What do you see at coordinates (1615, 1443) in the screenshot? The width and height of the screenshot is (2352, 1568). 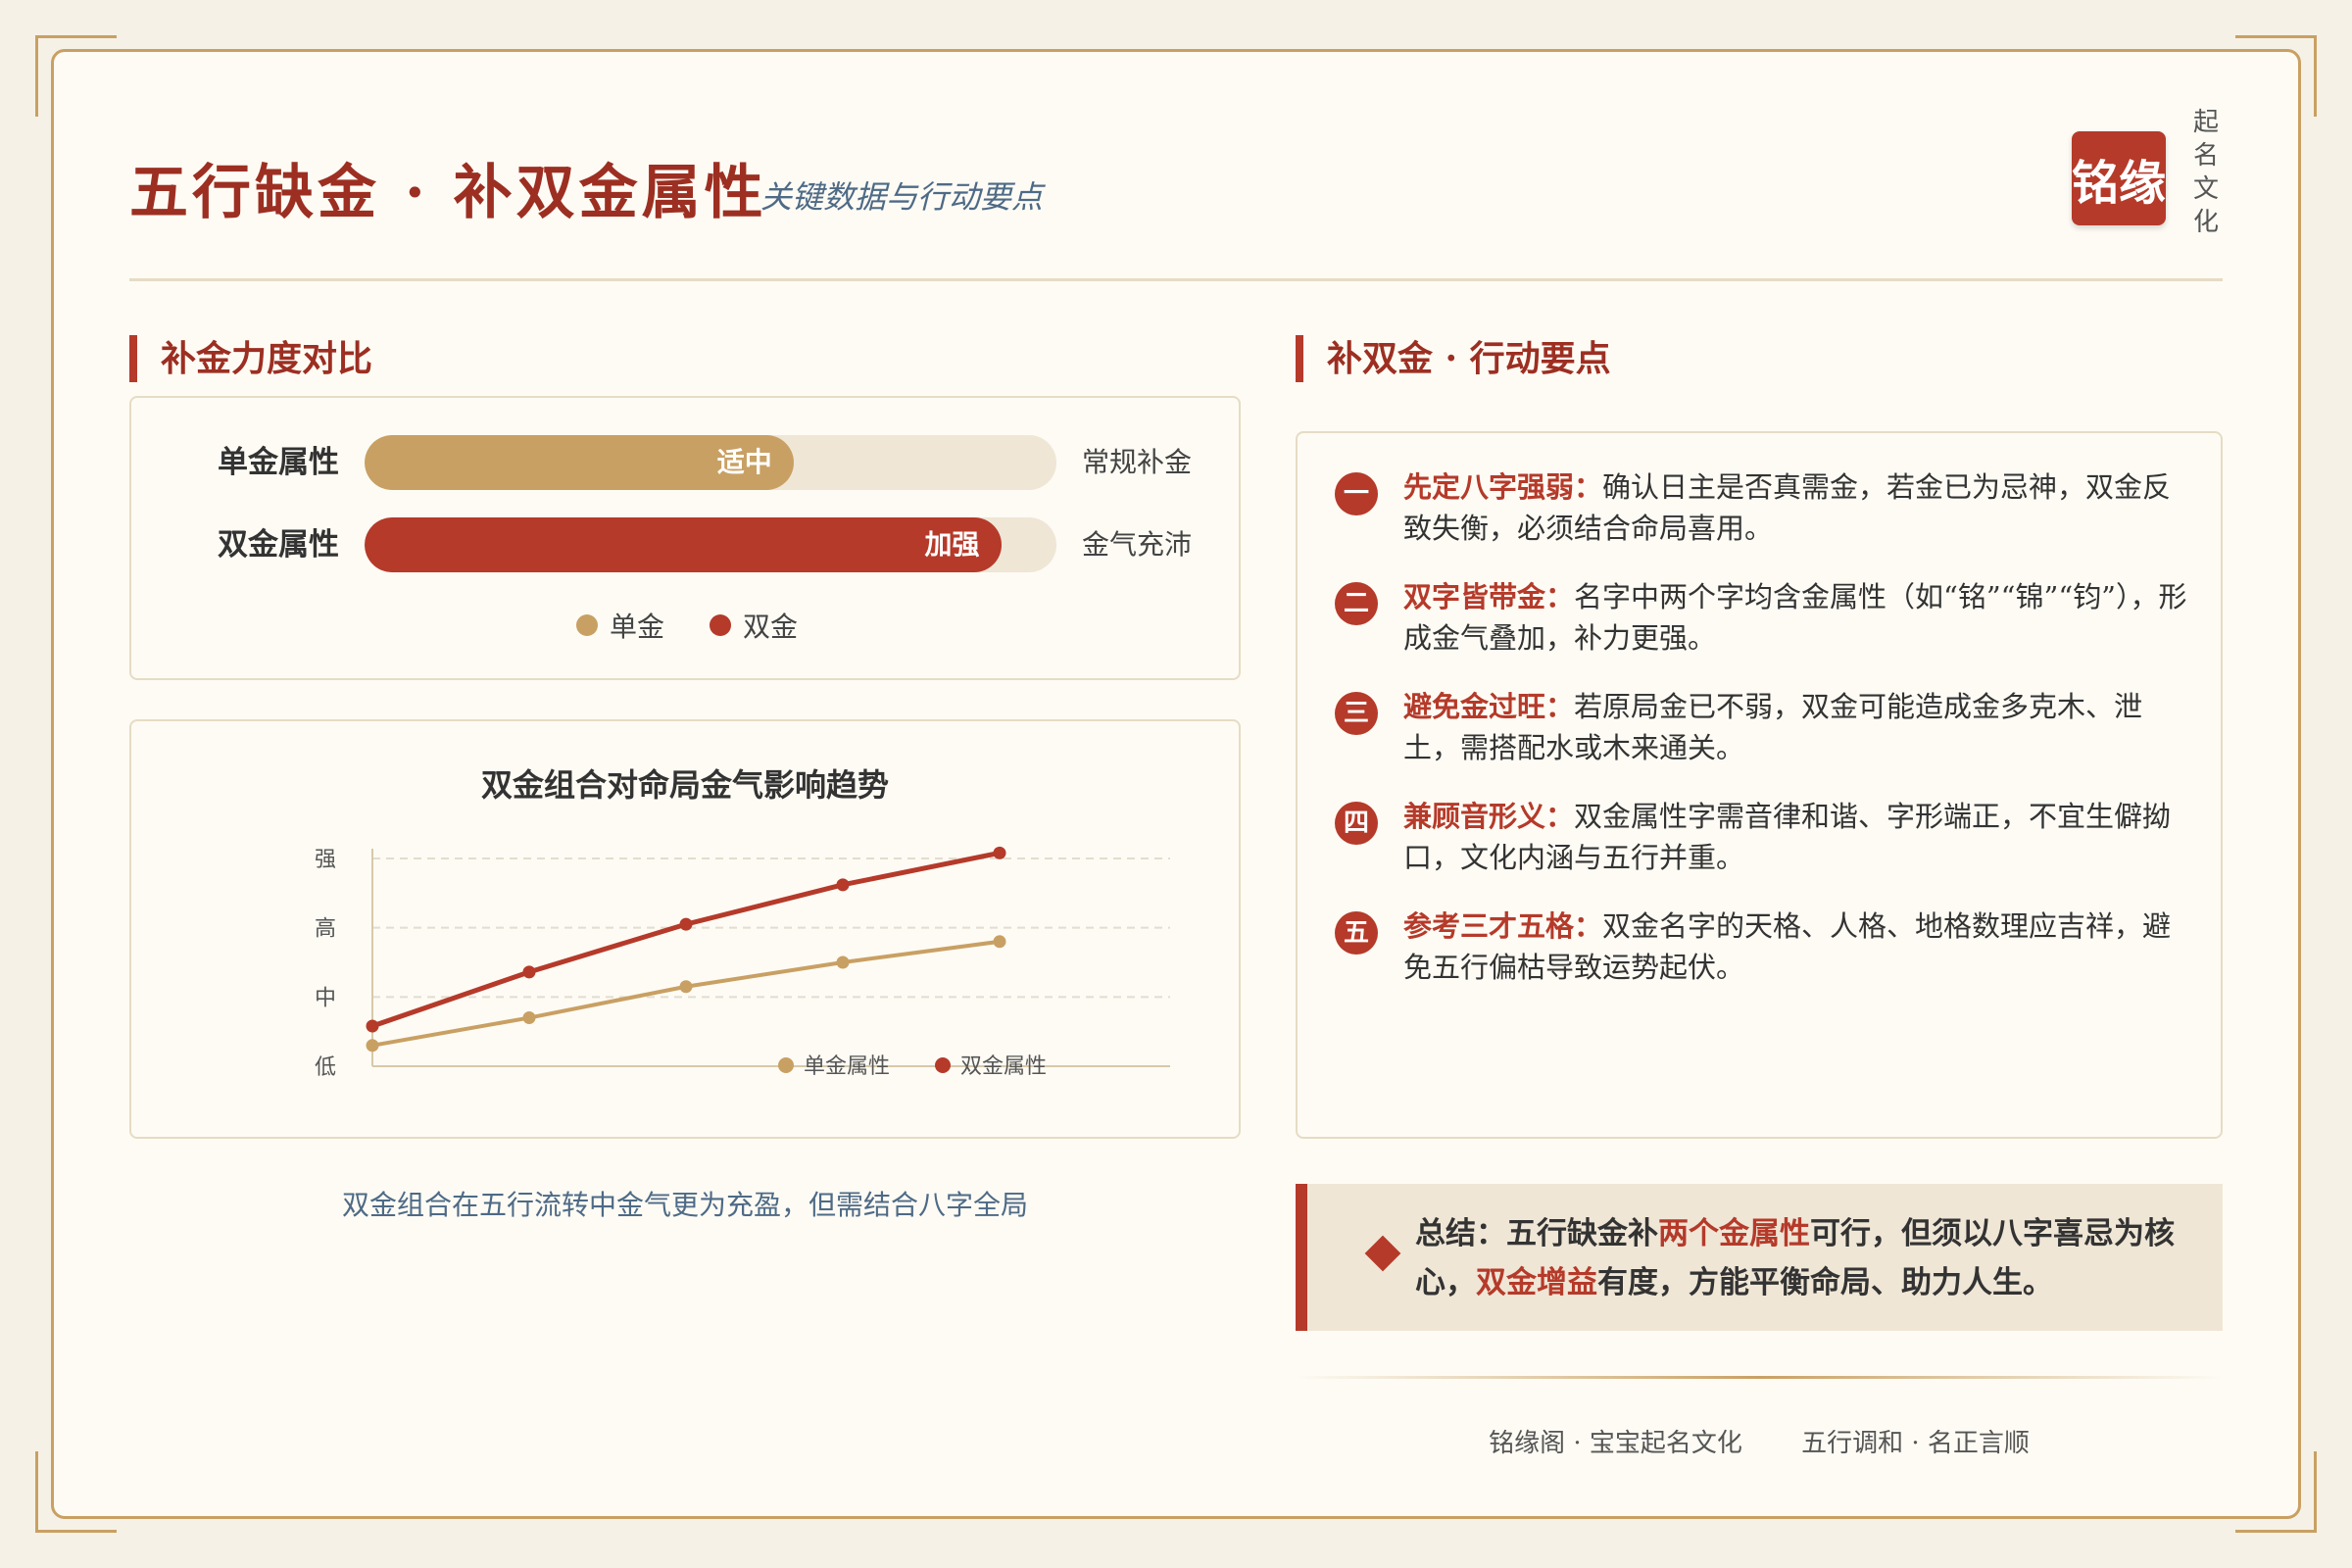 I see `footer-brand: 铭缘阁 · 宝宝起名文化` at bounding box center [1615, 1443].